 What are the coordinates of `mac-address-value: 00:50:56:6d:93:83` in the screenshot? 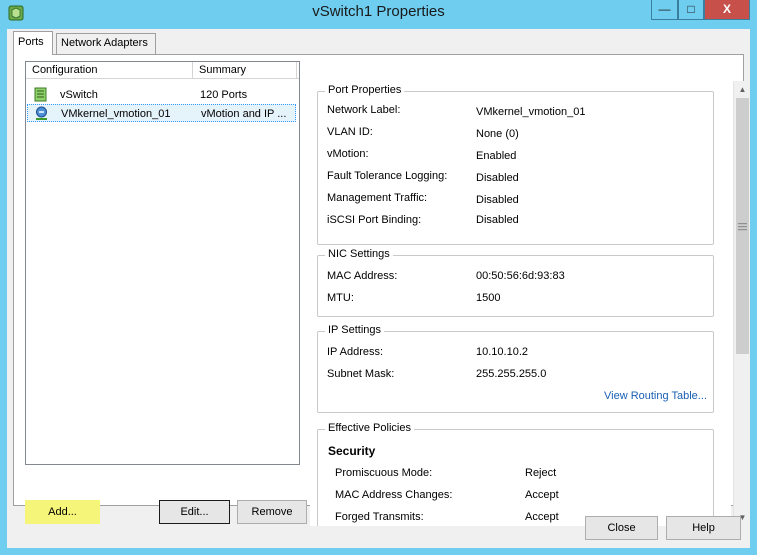 It's located at (520, 276).